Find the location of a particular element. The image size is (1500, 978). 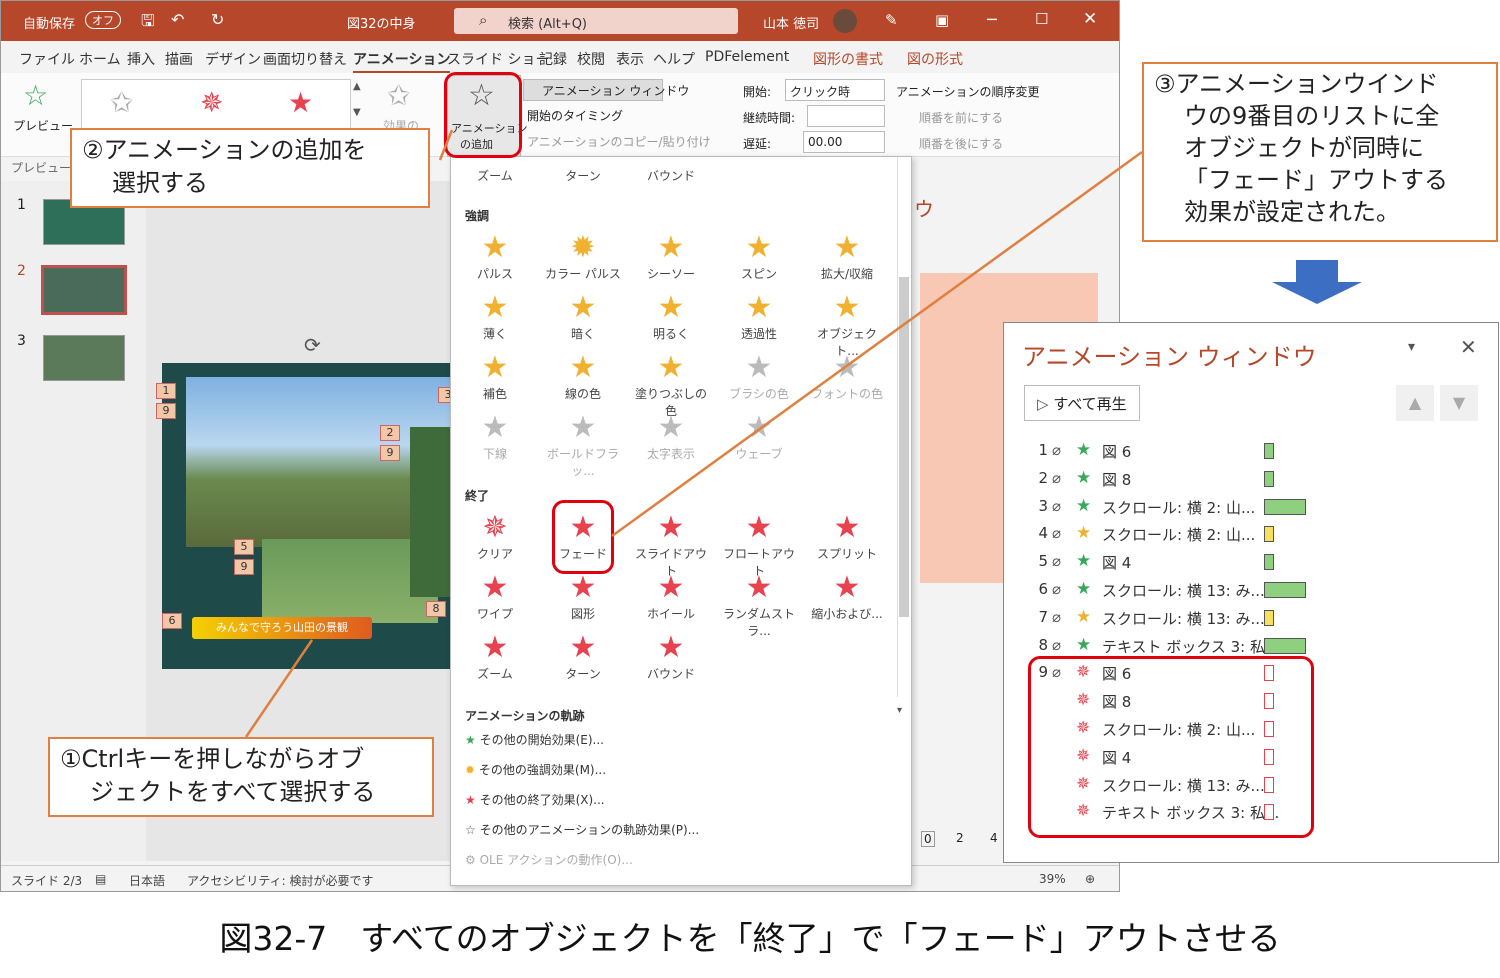

down-arrow-icon is located at coordinates (1317, 282).